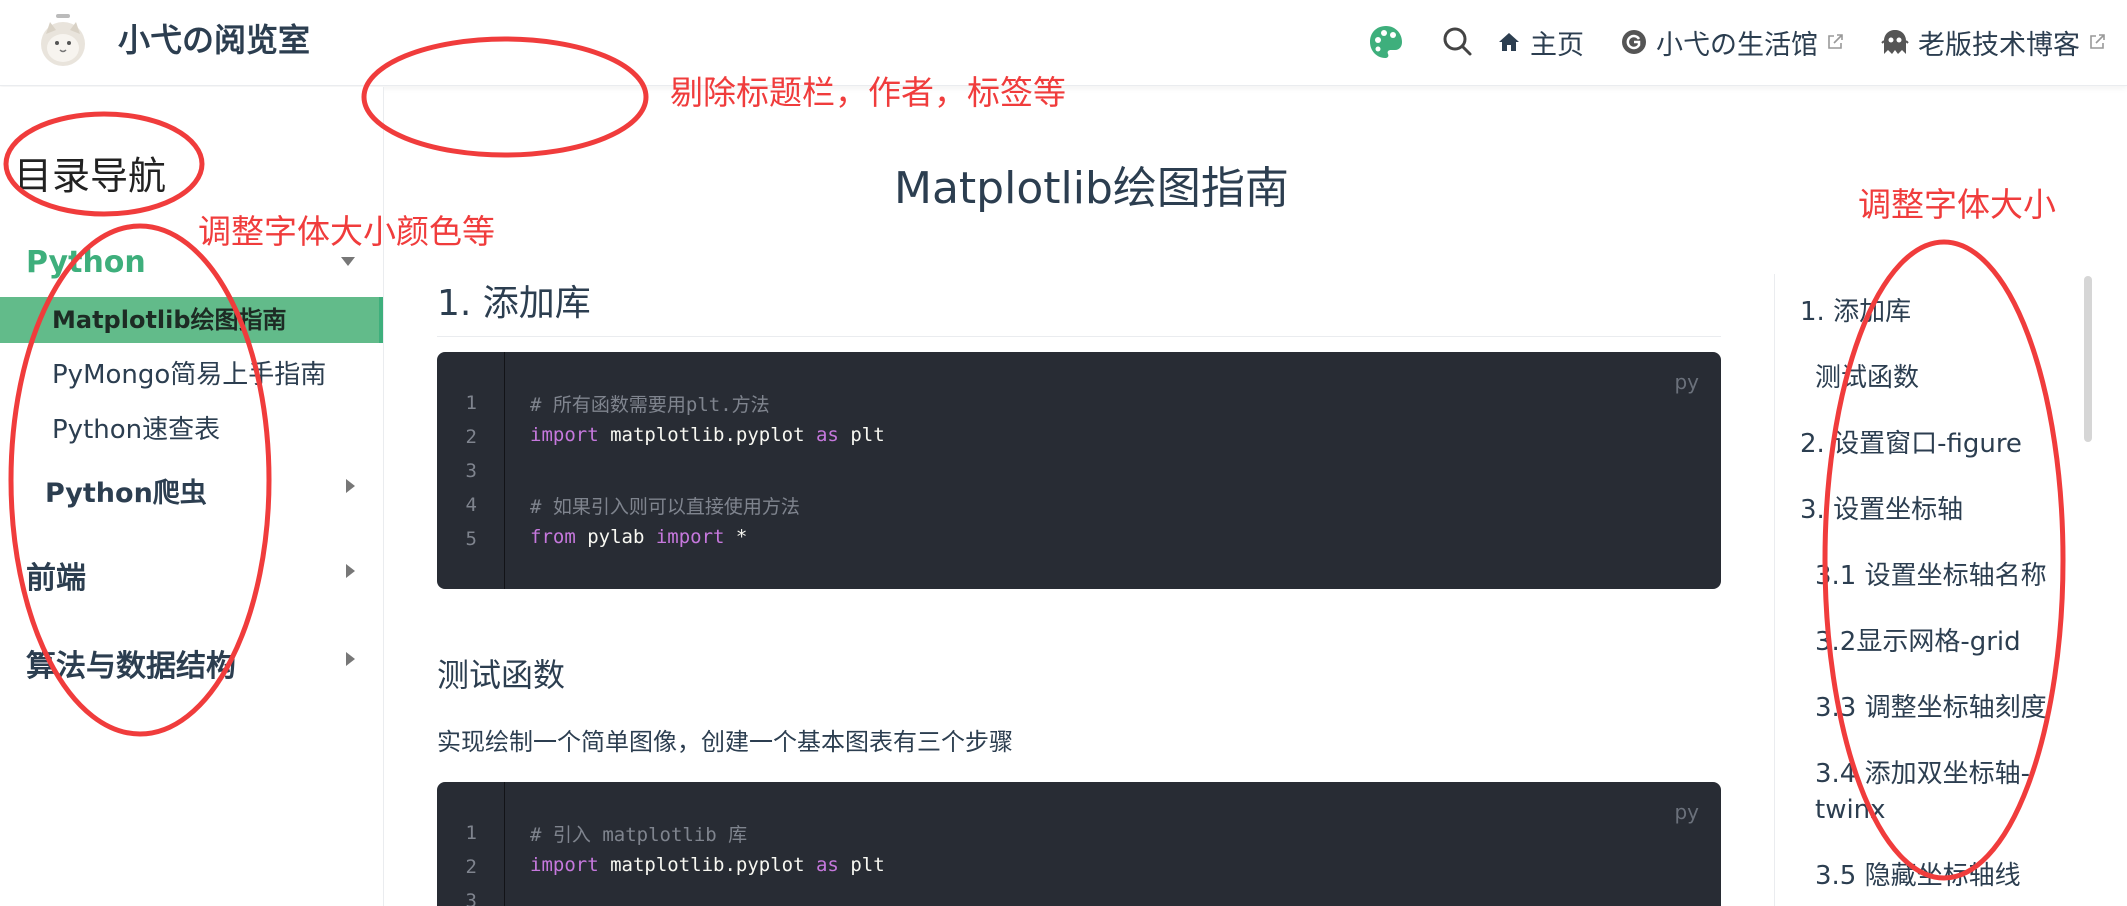 The width and height of the screenshot is (2127, 906). I want to click on nav-oldblog-link: 老版技术博客, so click(1993, 42).